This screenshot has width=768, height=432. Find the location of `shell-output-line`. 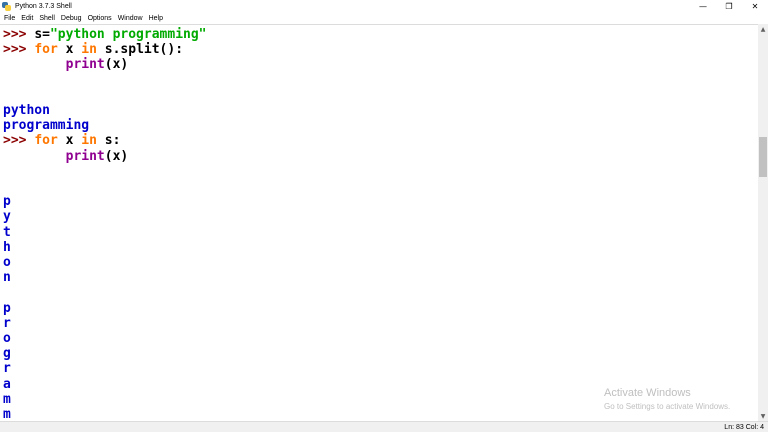

shell-output-line is located at coordinates (7, 292).